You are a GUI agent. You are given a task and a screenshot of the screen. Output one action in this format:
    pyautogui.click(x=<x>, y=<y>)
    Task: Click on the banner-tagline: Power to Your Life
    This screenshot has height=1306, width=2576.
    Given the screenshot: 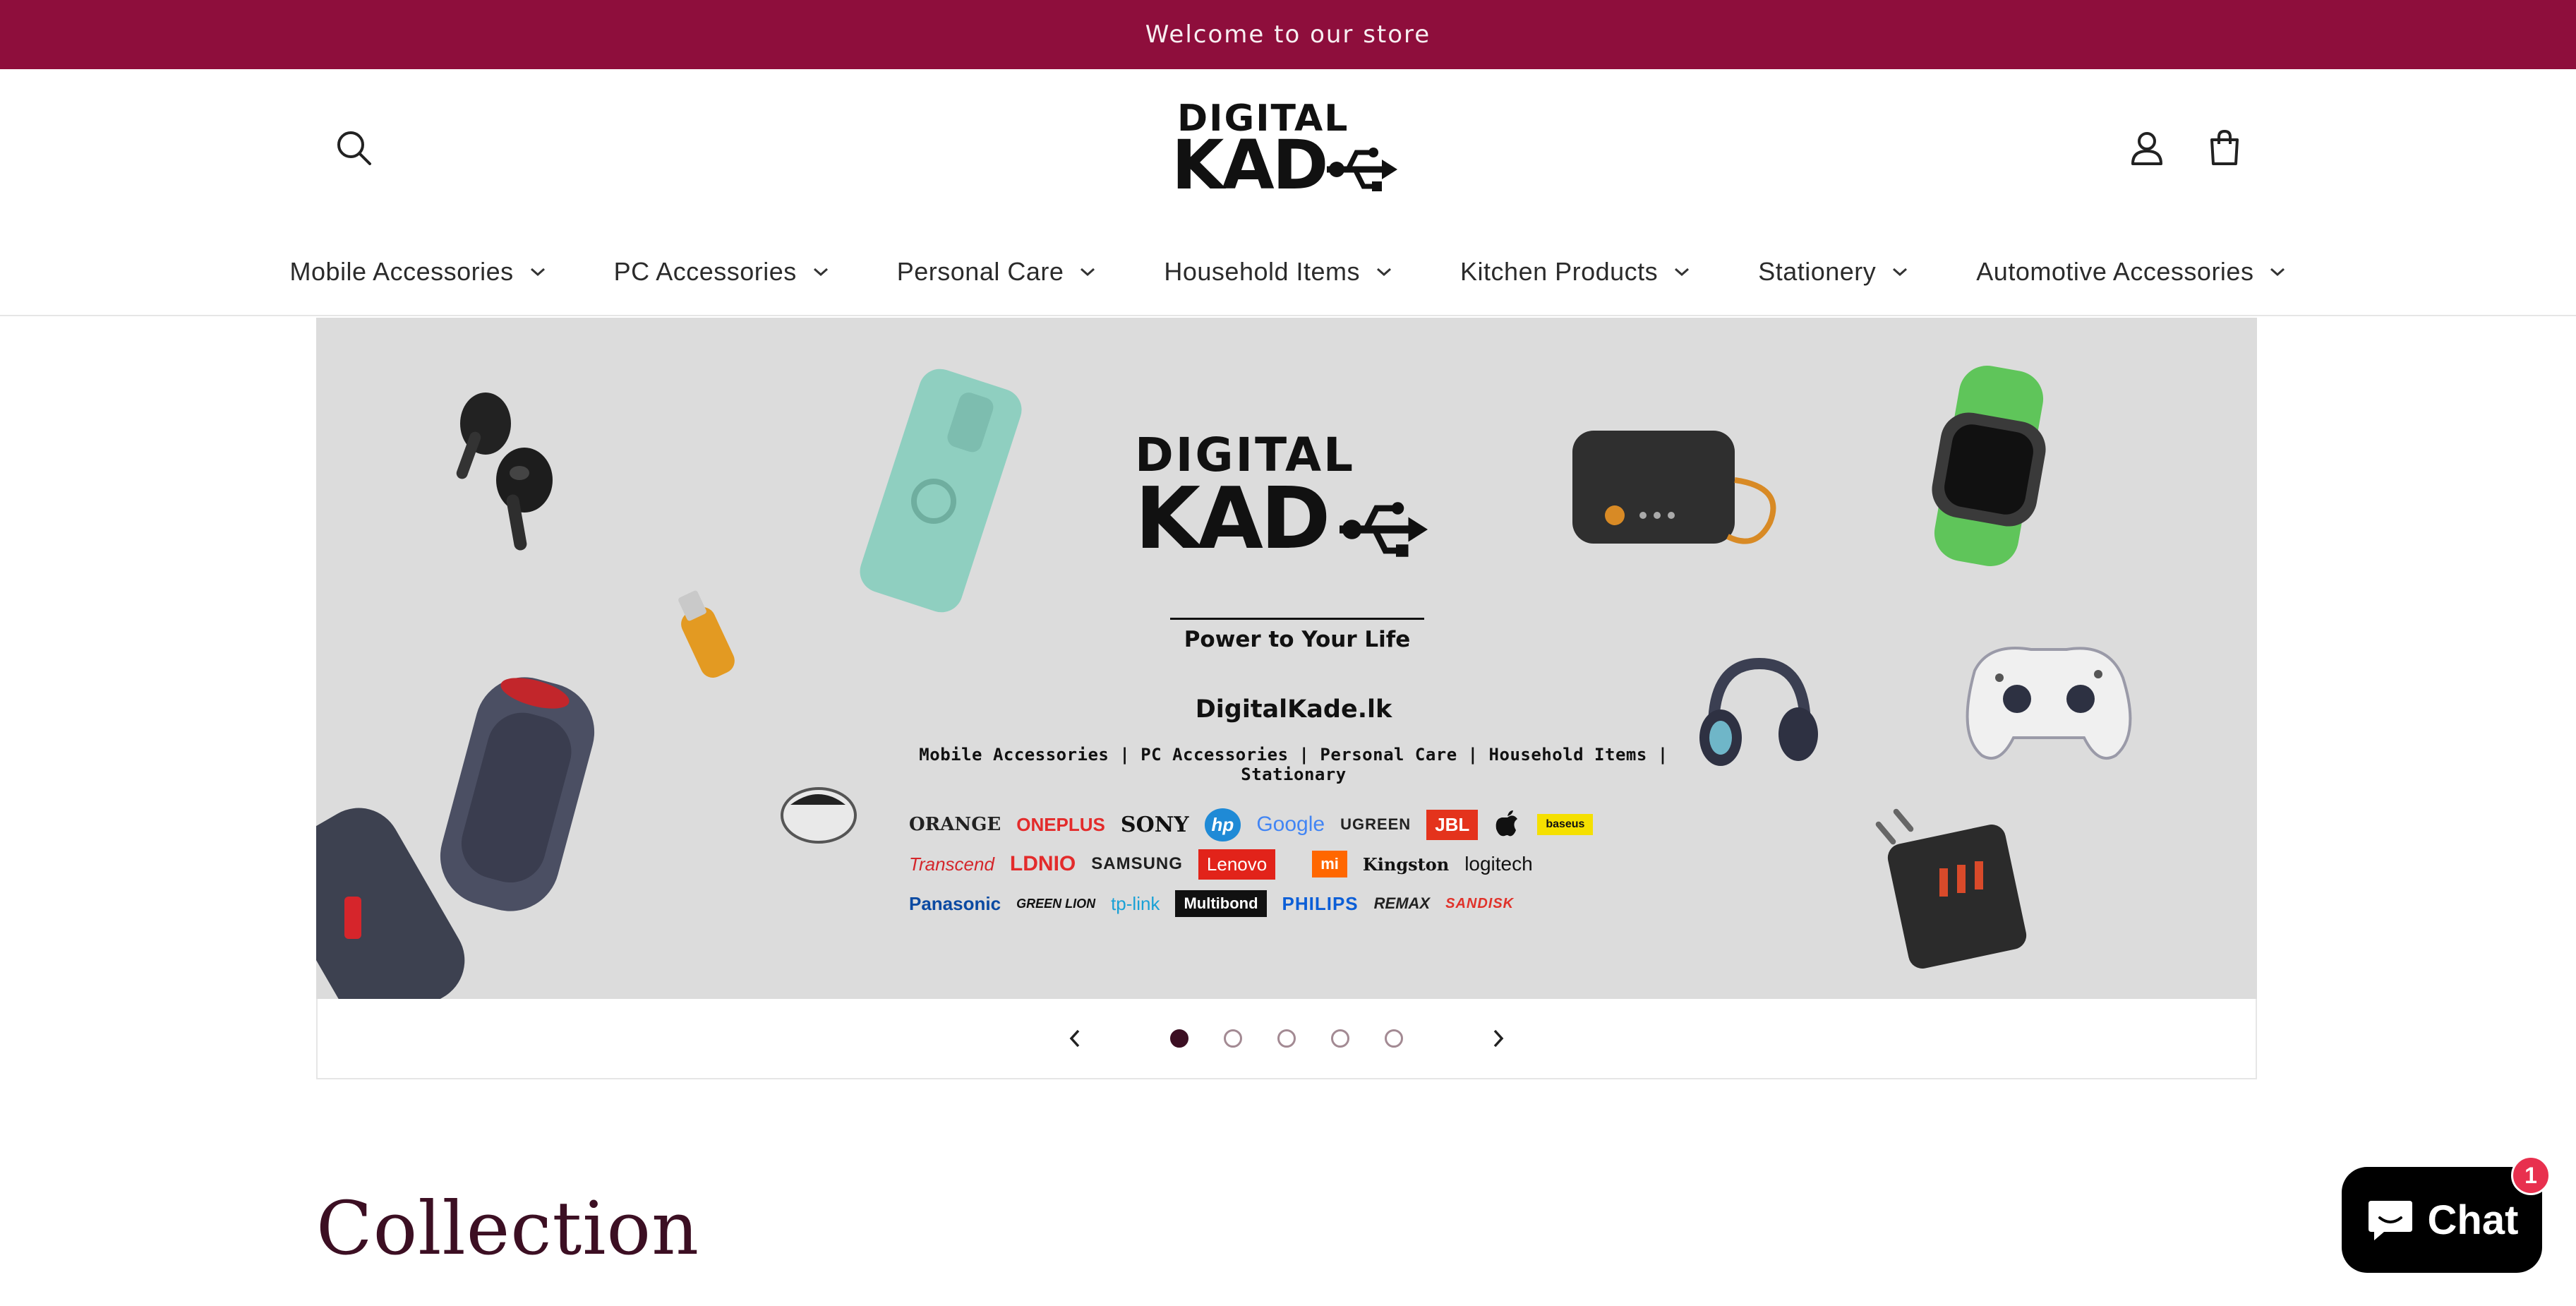 What is the action you would take?
    pyautogui.click(x=1297, y=635)
    